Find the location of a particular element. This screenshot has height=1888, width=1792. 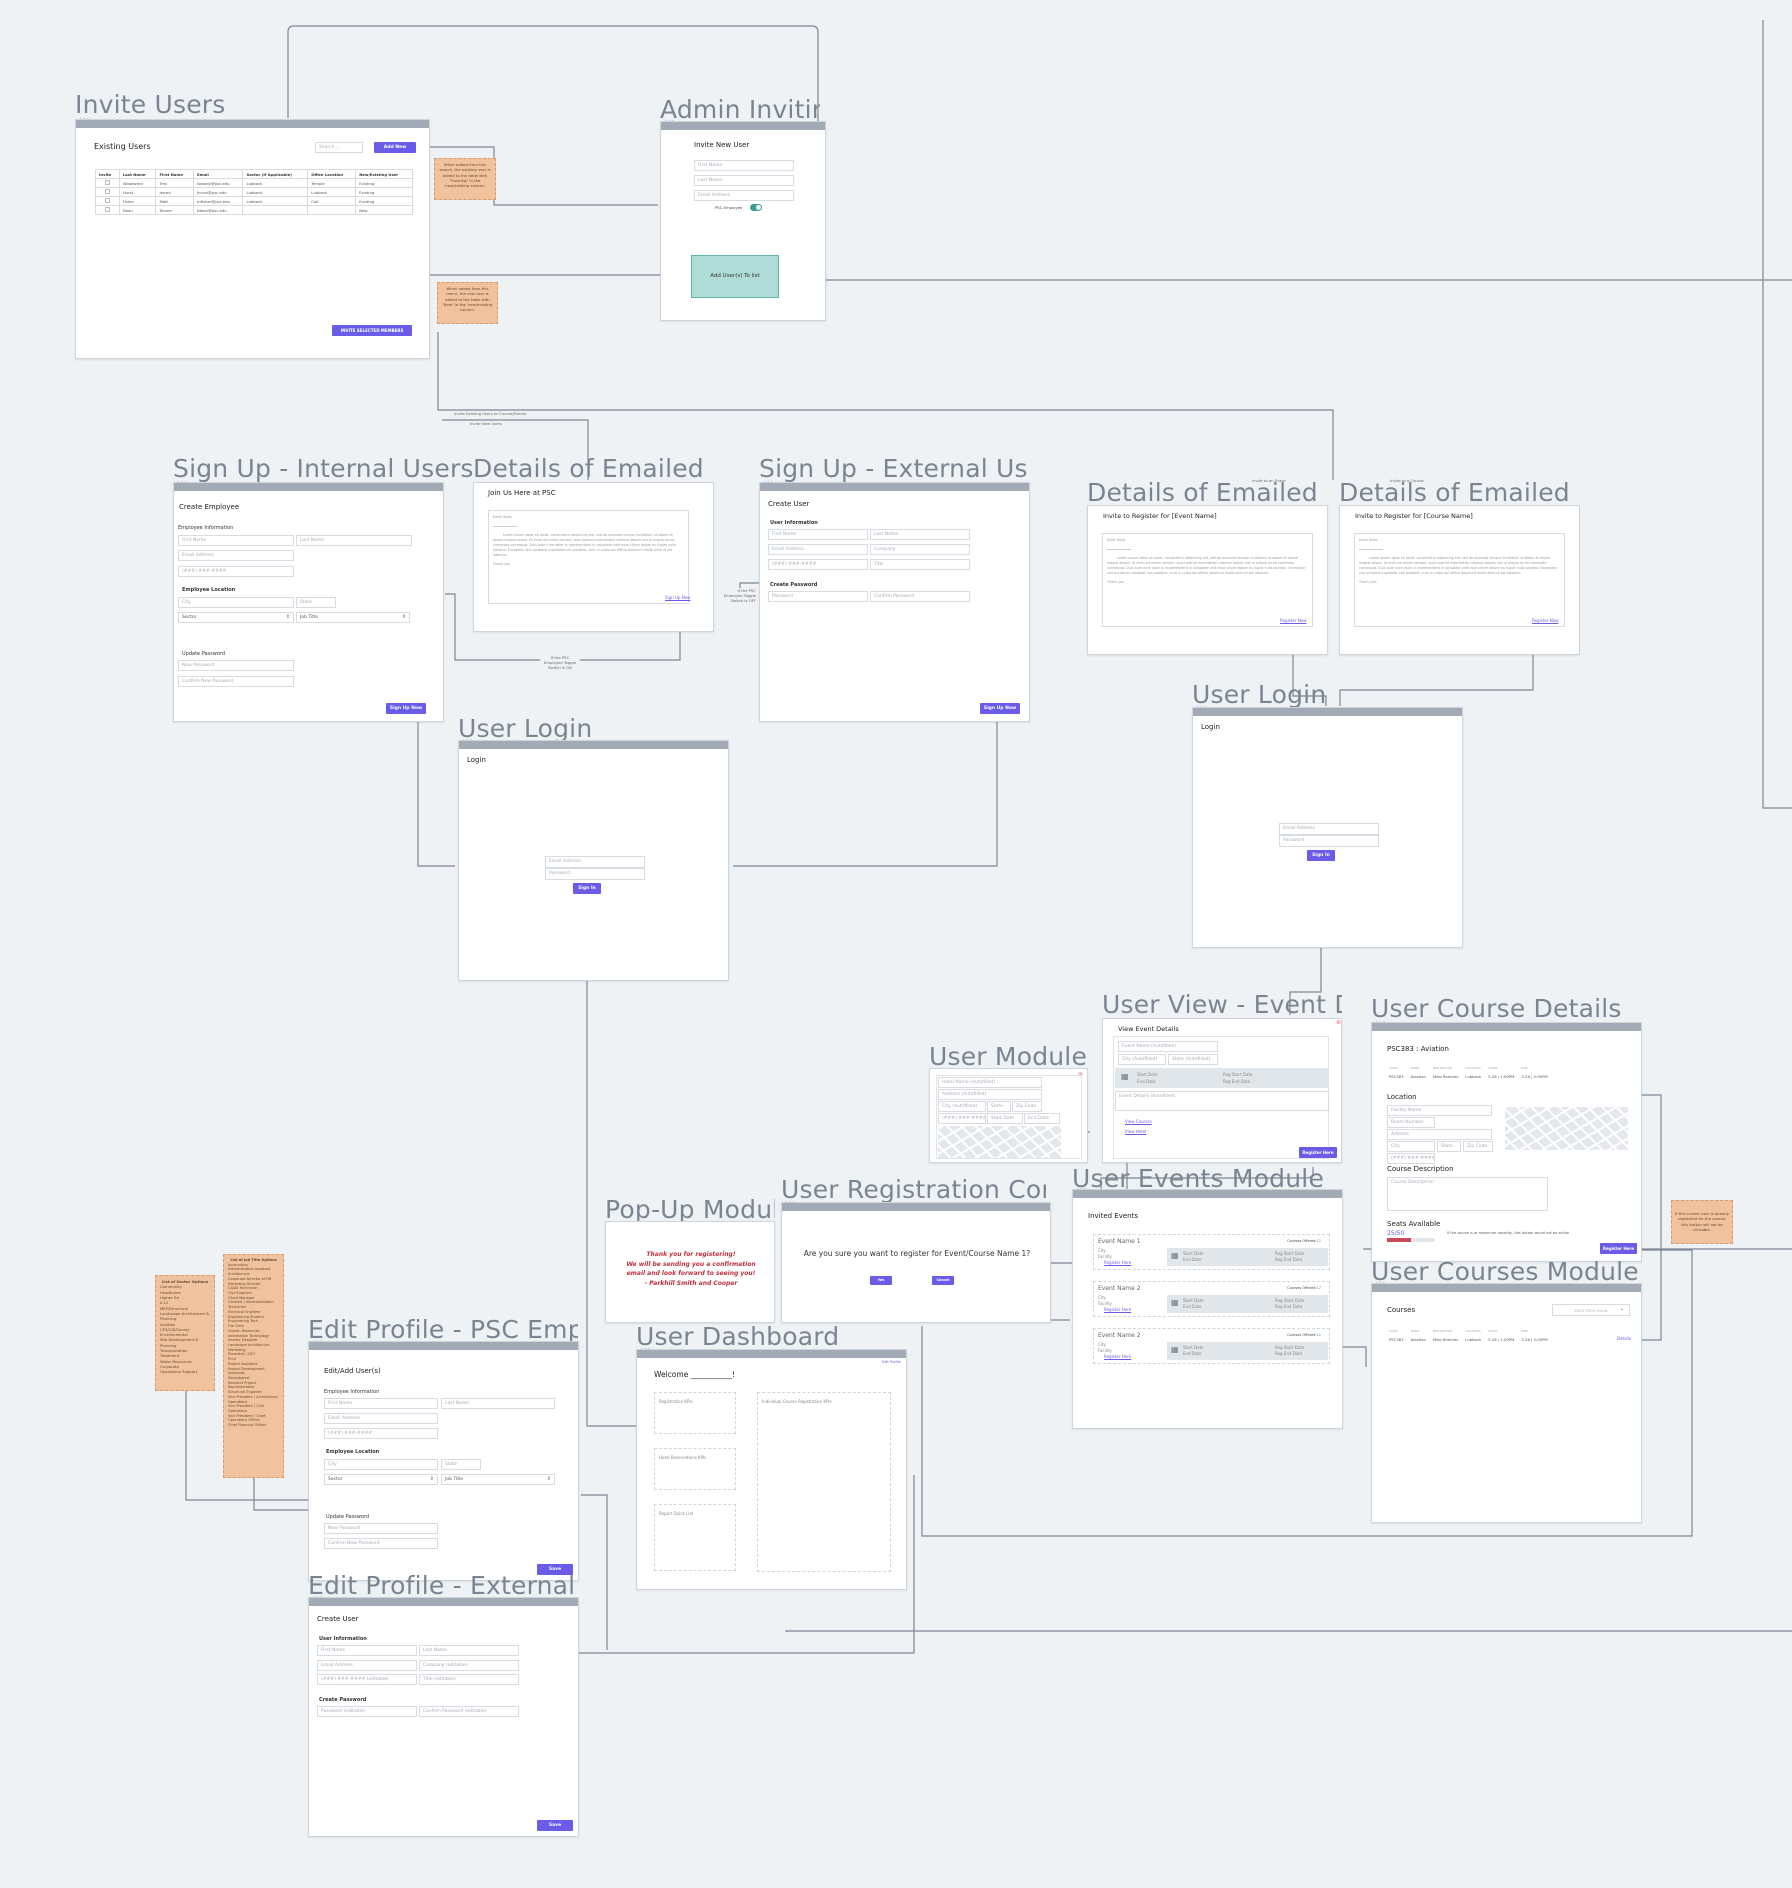

panel-label: Individual Course Registration KPIs is located at coordinates (797, 1401).